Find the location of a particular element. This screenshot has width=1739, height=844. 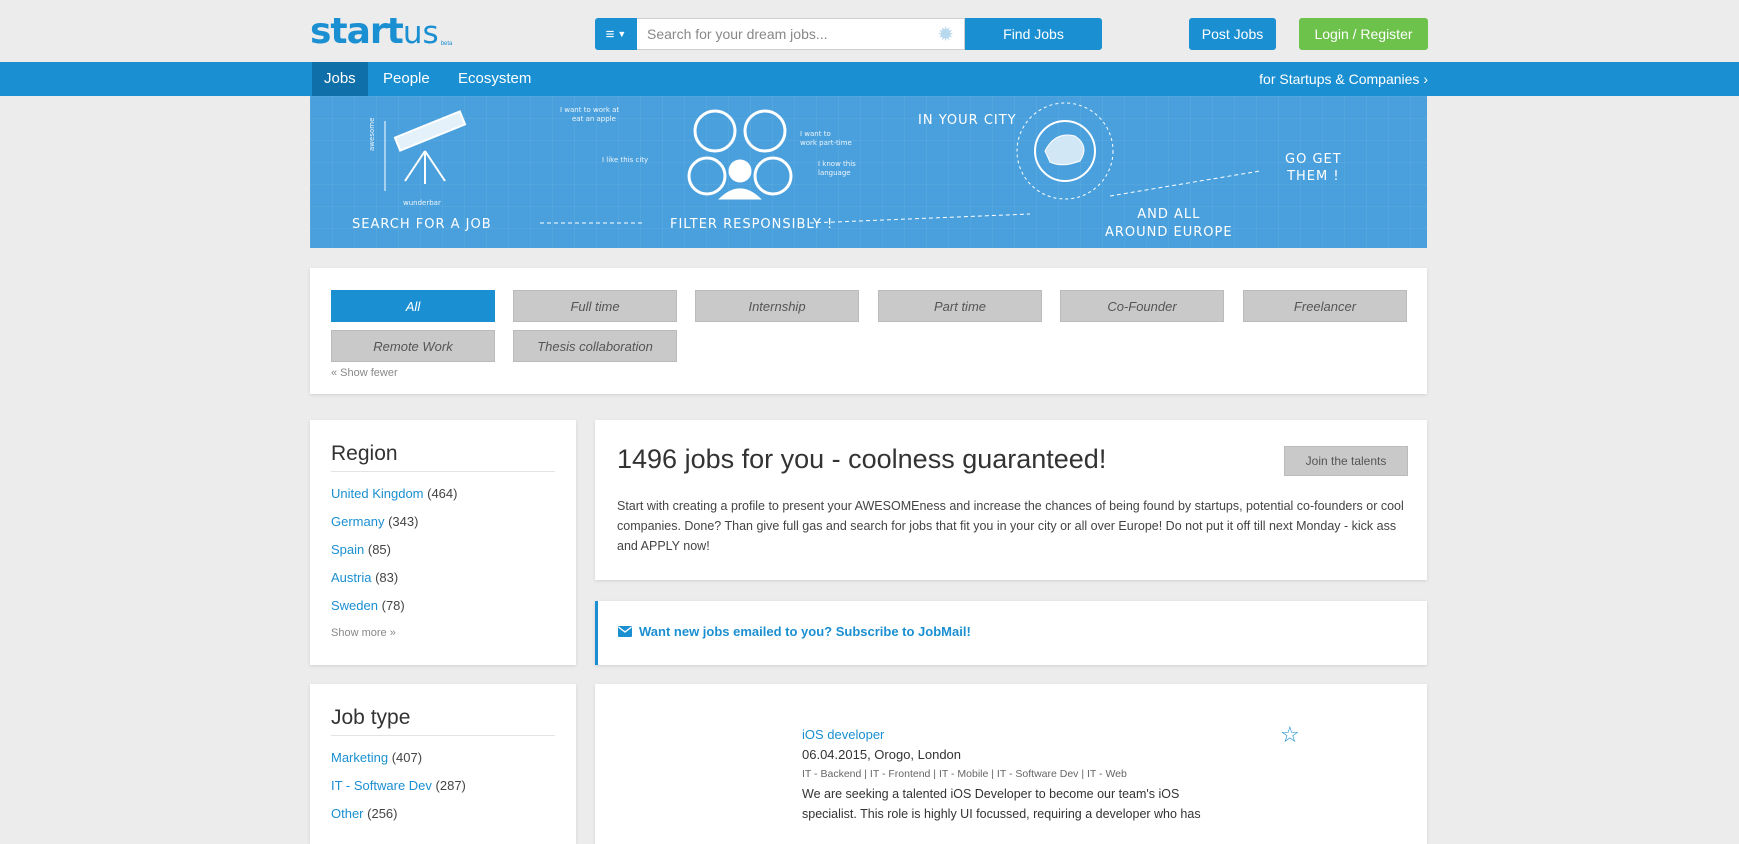

search-category-menu-button: ≡ ▼ is located at coordinates (616, 34).